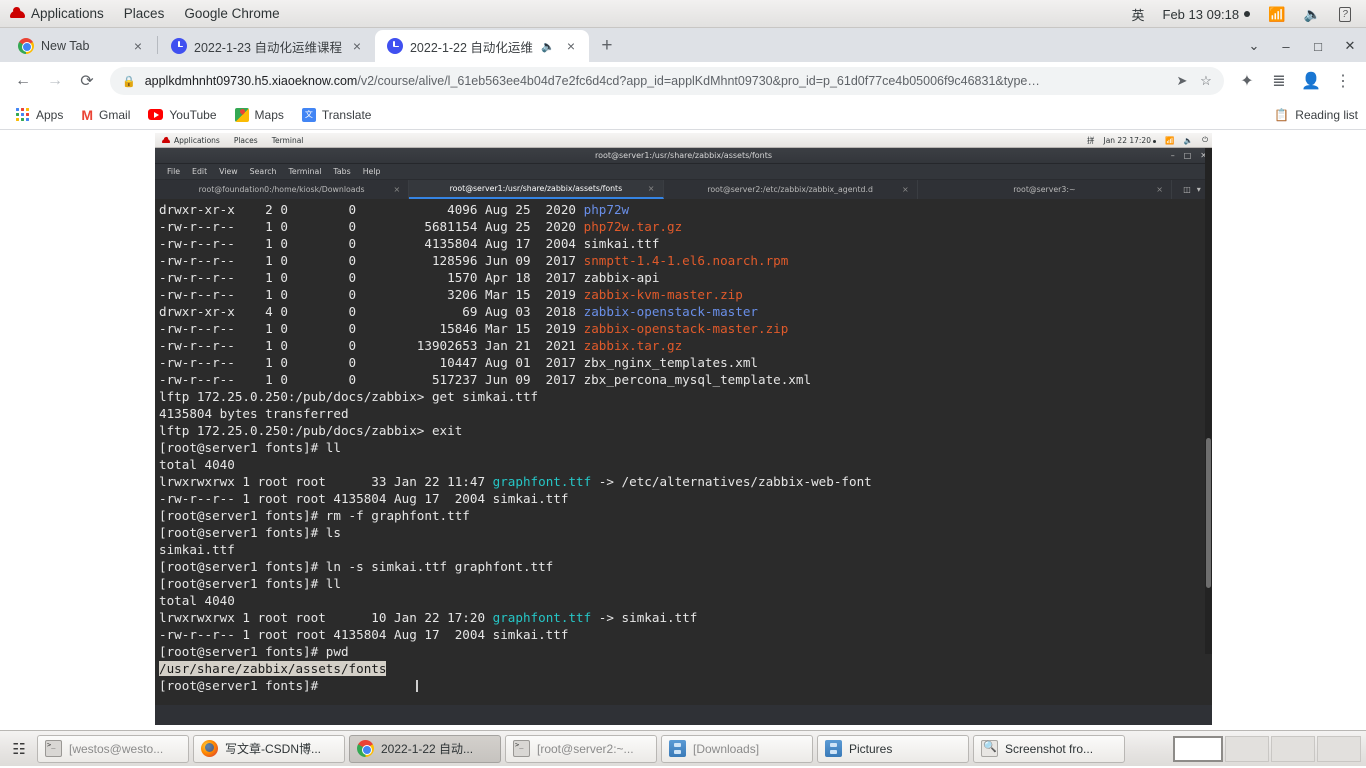  Describe the element at coordinates (1312, 14) in the screenshot. I see `volume-icon: 🔈` at that location.